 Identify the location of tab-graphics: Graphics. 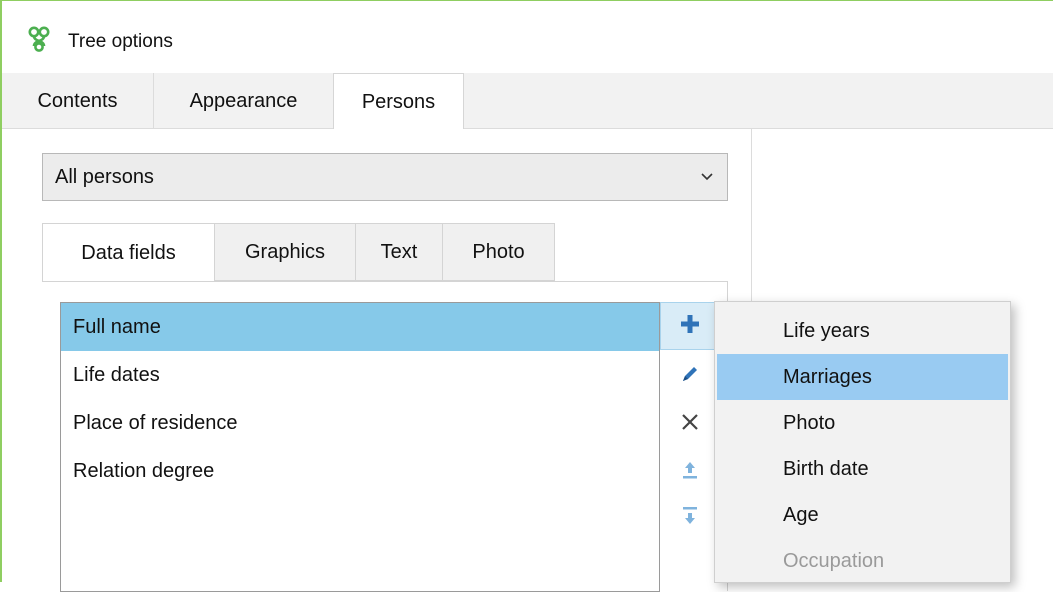
(285, 252).